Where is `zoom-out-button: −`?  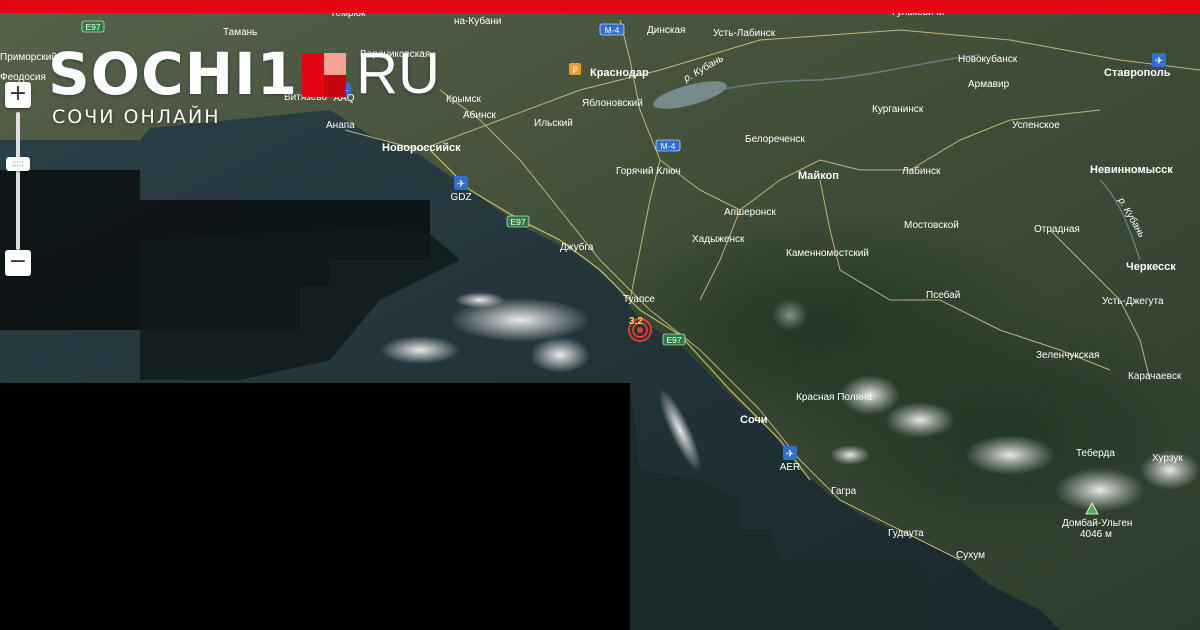
zoom-out-button: − is located at coordinates (18, 263).